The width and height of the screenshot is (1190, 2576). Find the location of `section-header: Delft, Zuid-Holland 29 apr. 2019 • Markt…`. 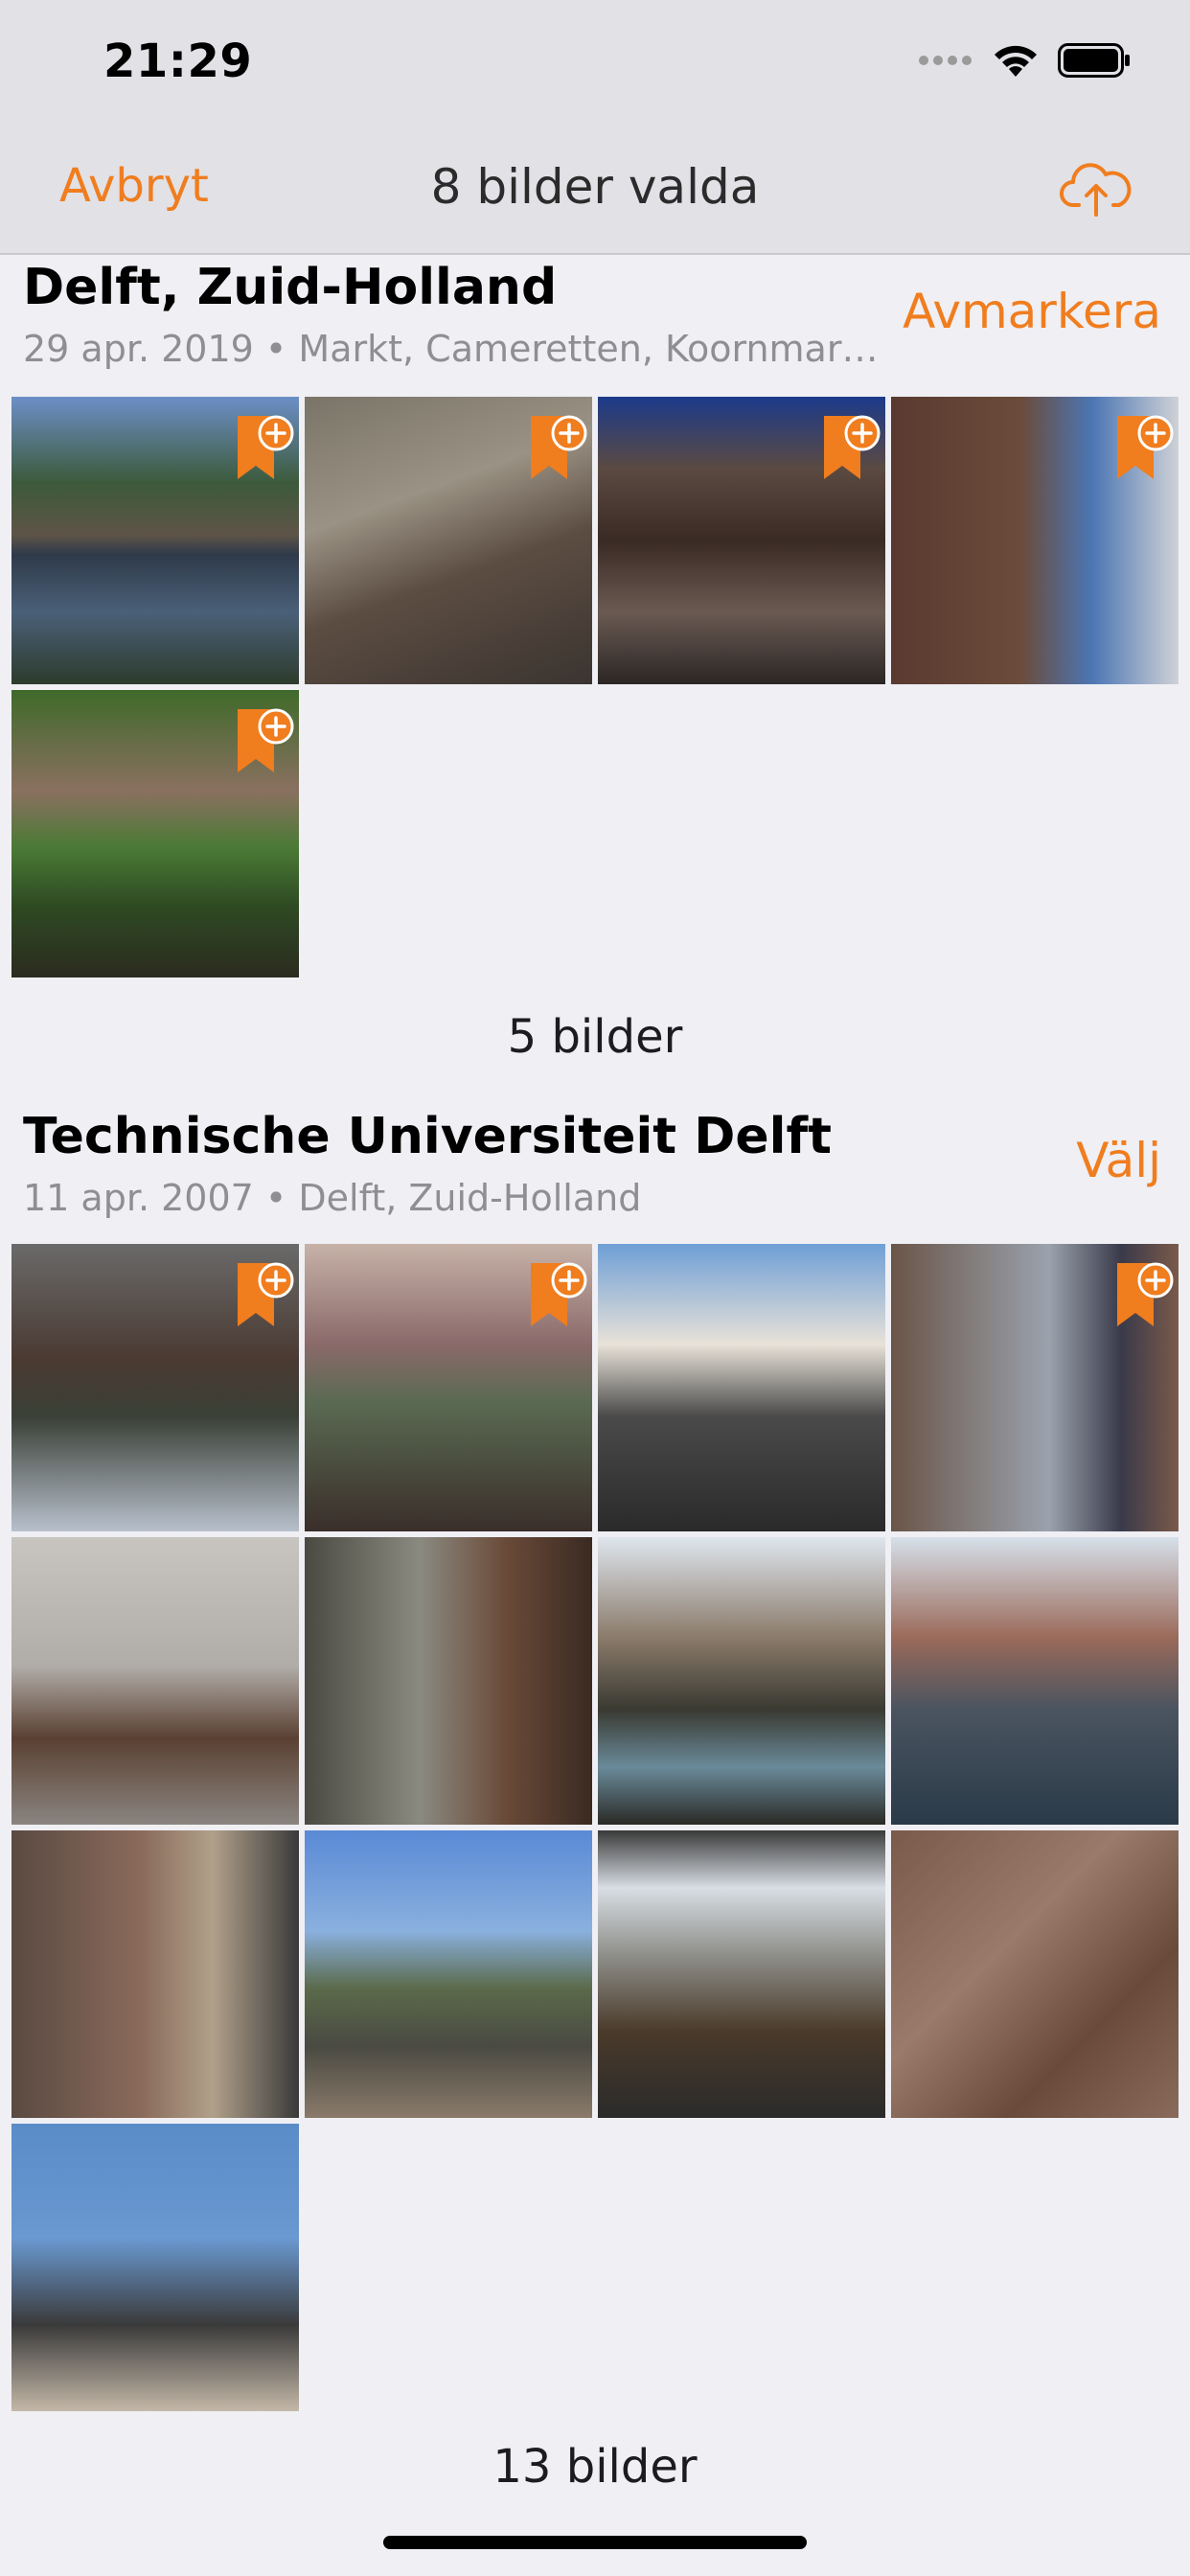

section-header: Delft, Zuid-Holland 29 apr. 2019 • Markt… is located at coordinates (595, 326).